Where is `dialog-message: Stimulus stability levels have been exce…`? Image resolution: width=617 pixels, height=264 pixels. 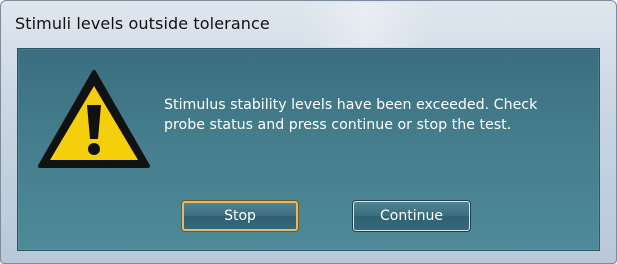
dialog-message: Stimulus stability levels have been exce… is located at coordinates (351, 115).